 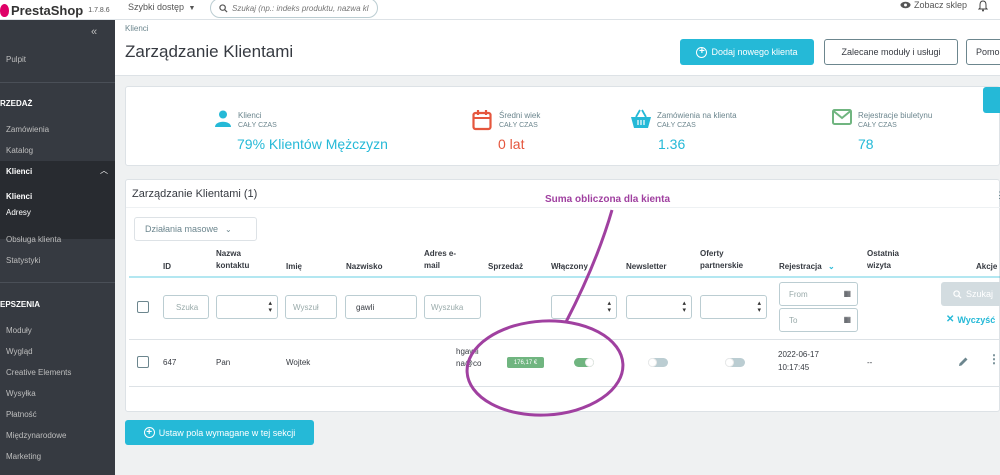 I want to click on collapse-sidebar-icon: «, so click(x=94, y=32).